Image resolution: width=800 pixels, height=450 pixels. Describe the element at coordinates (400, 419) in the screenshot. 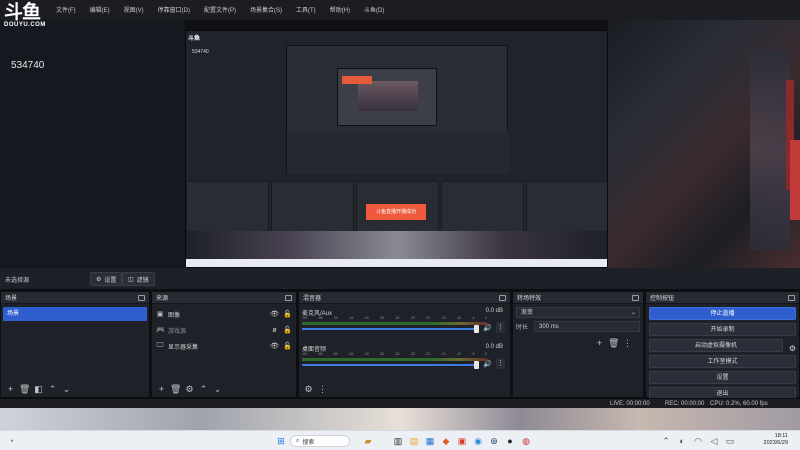

I see `desktop-wallpaper` at that location.